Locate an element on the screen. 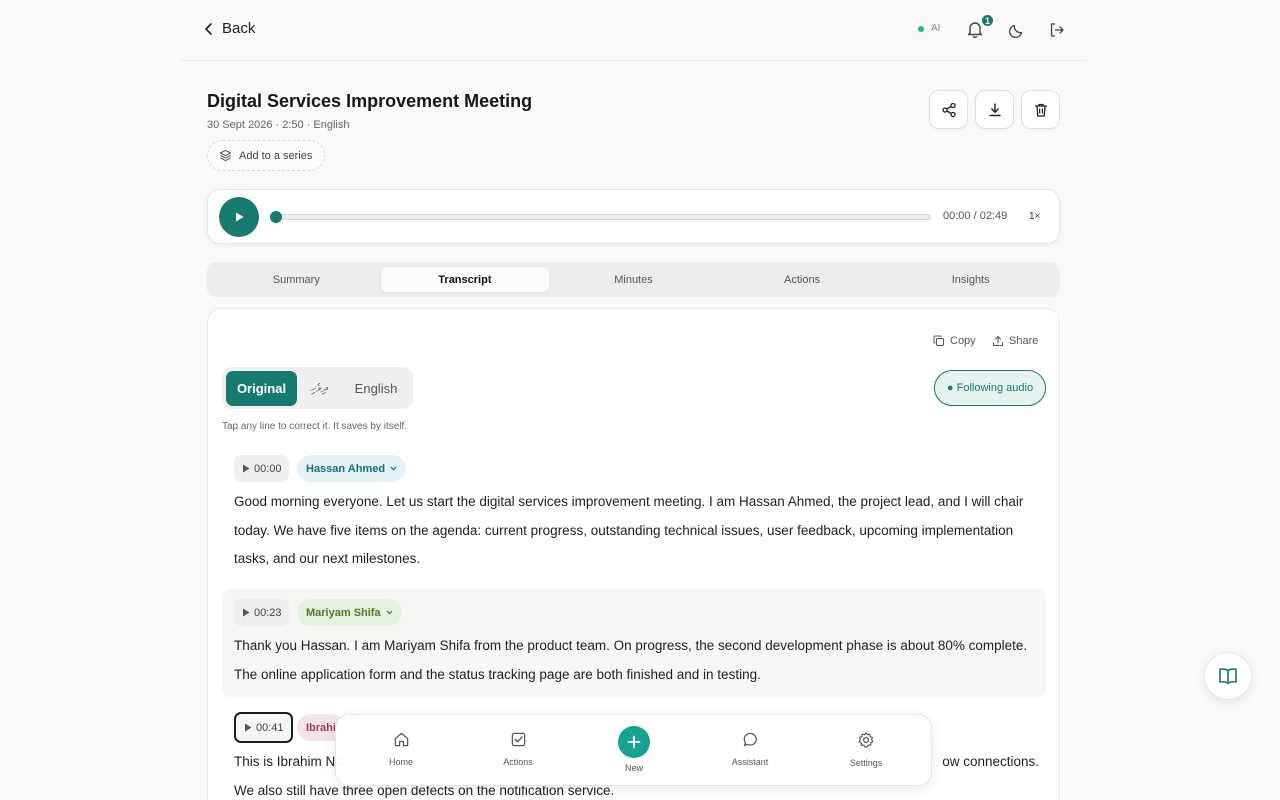 The image size is (1280, 800). page-title: Digital Services Improvement Meeting is located at coordinates (370, 101).